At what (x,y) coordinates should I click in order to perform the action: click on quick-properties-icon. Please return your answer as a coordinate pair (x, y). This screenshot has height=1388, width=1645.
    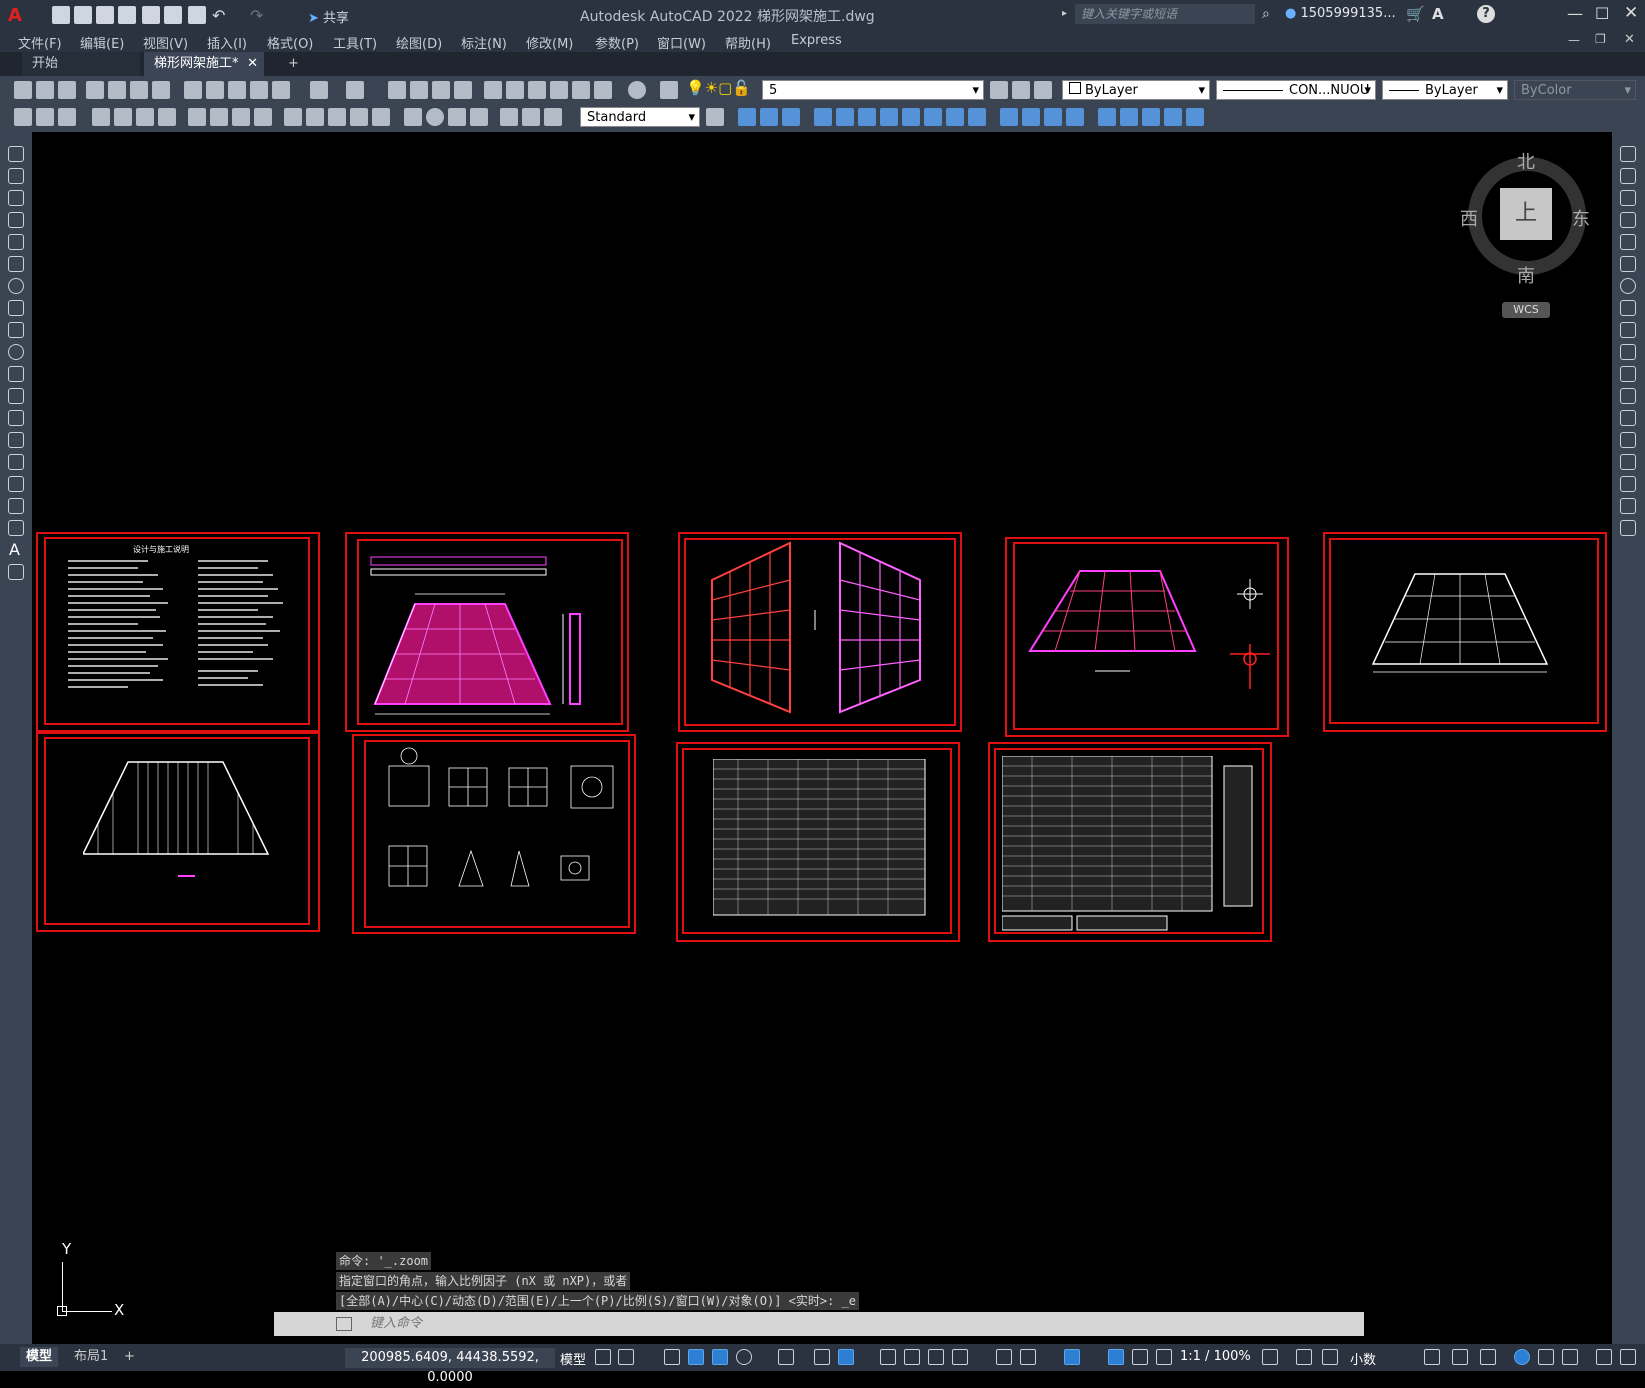
    Looking at the image, I should click on (1432, 1357).